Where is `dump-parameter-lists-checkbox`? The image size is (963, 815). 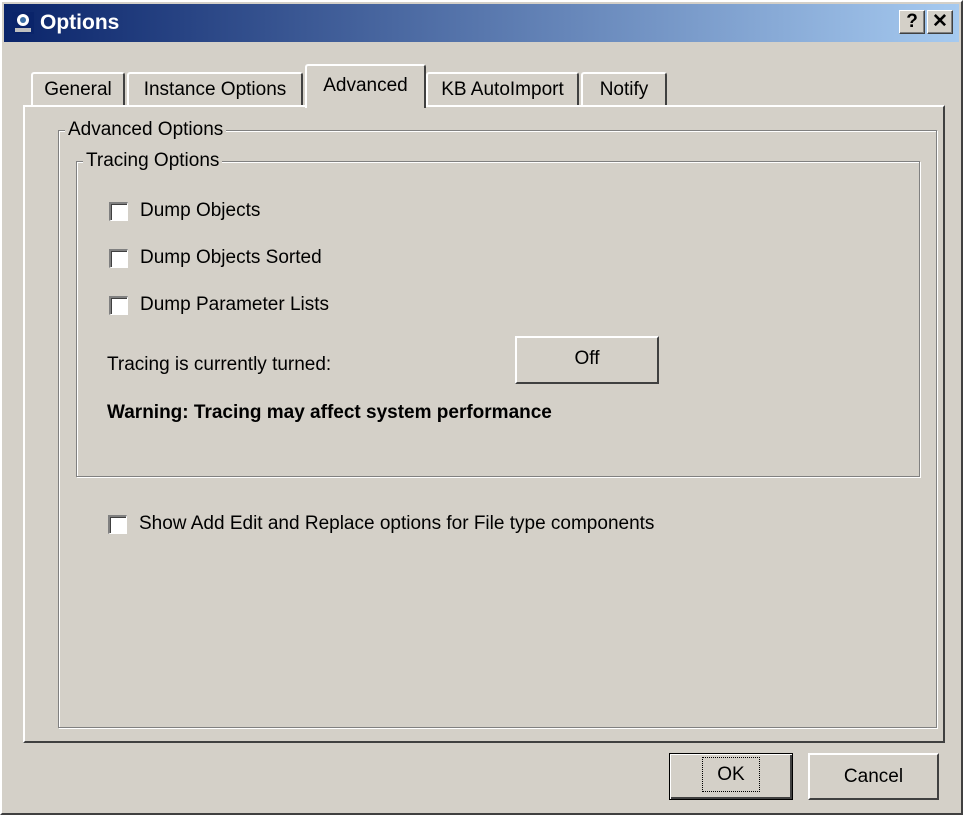
dump-parameter-lists-checkbox is located at coordinates (118, 305).